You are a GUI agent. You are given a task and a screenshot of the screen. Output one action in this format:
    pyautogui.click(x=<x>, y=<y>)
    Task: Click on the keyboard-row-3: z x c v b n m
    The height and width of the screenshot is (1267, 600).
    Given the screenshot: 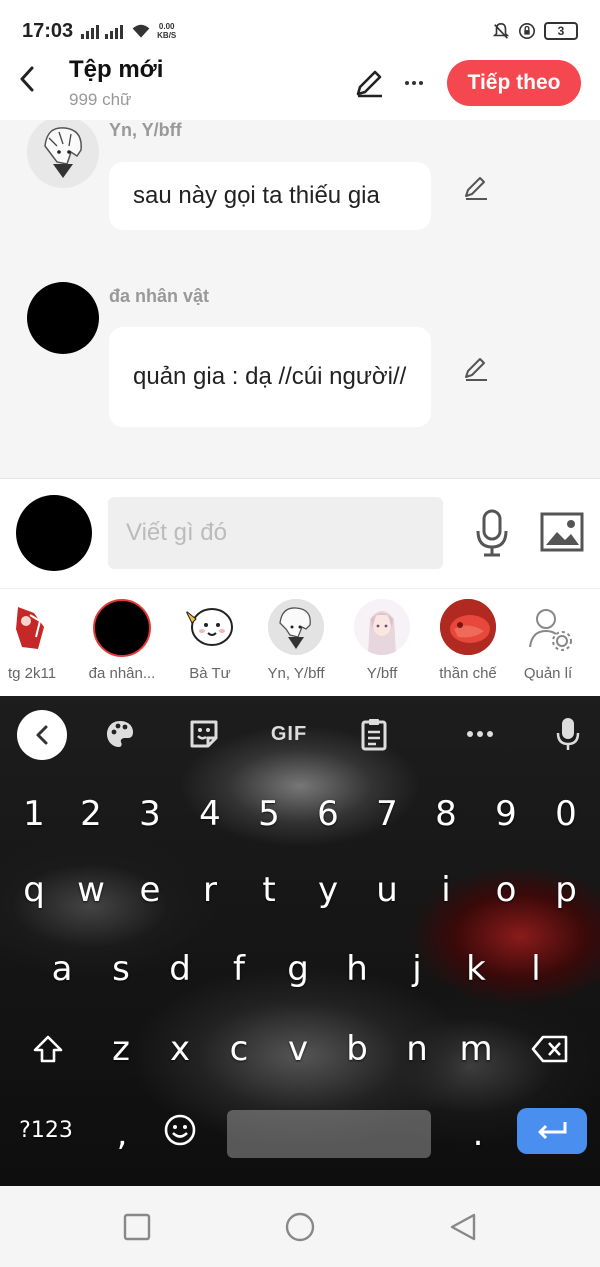 What is the action you would take?
    pyautogui.click(x=300, y=1049)
    